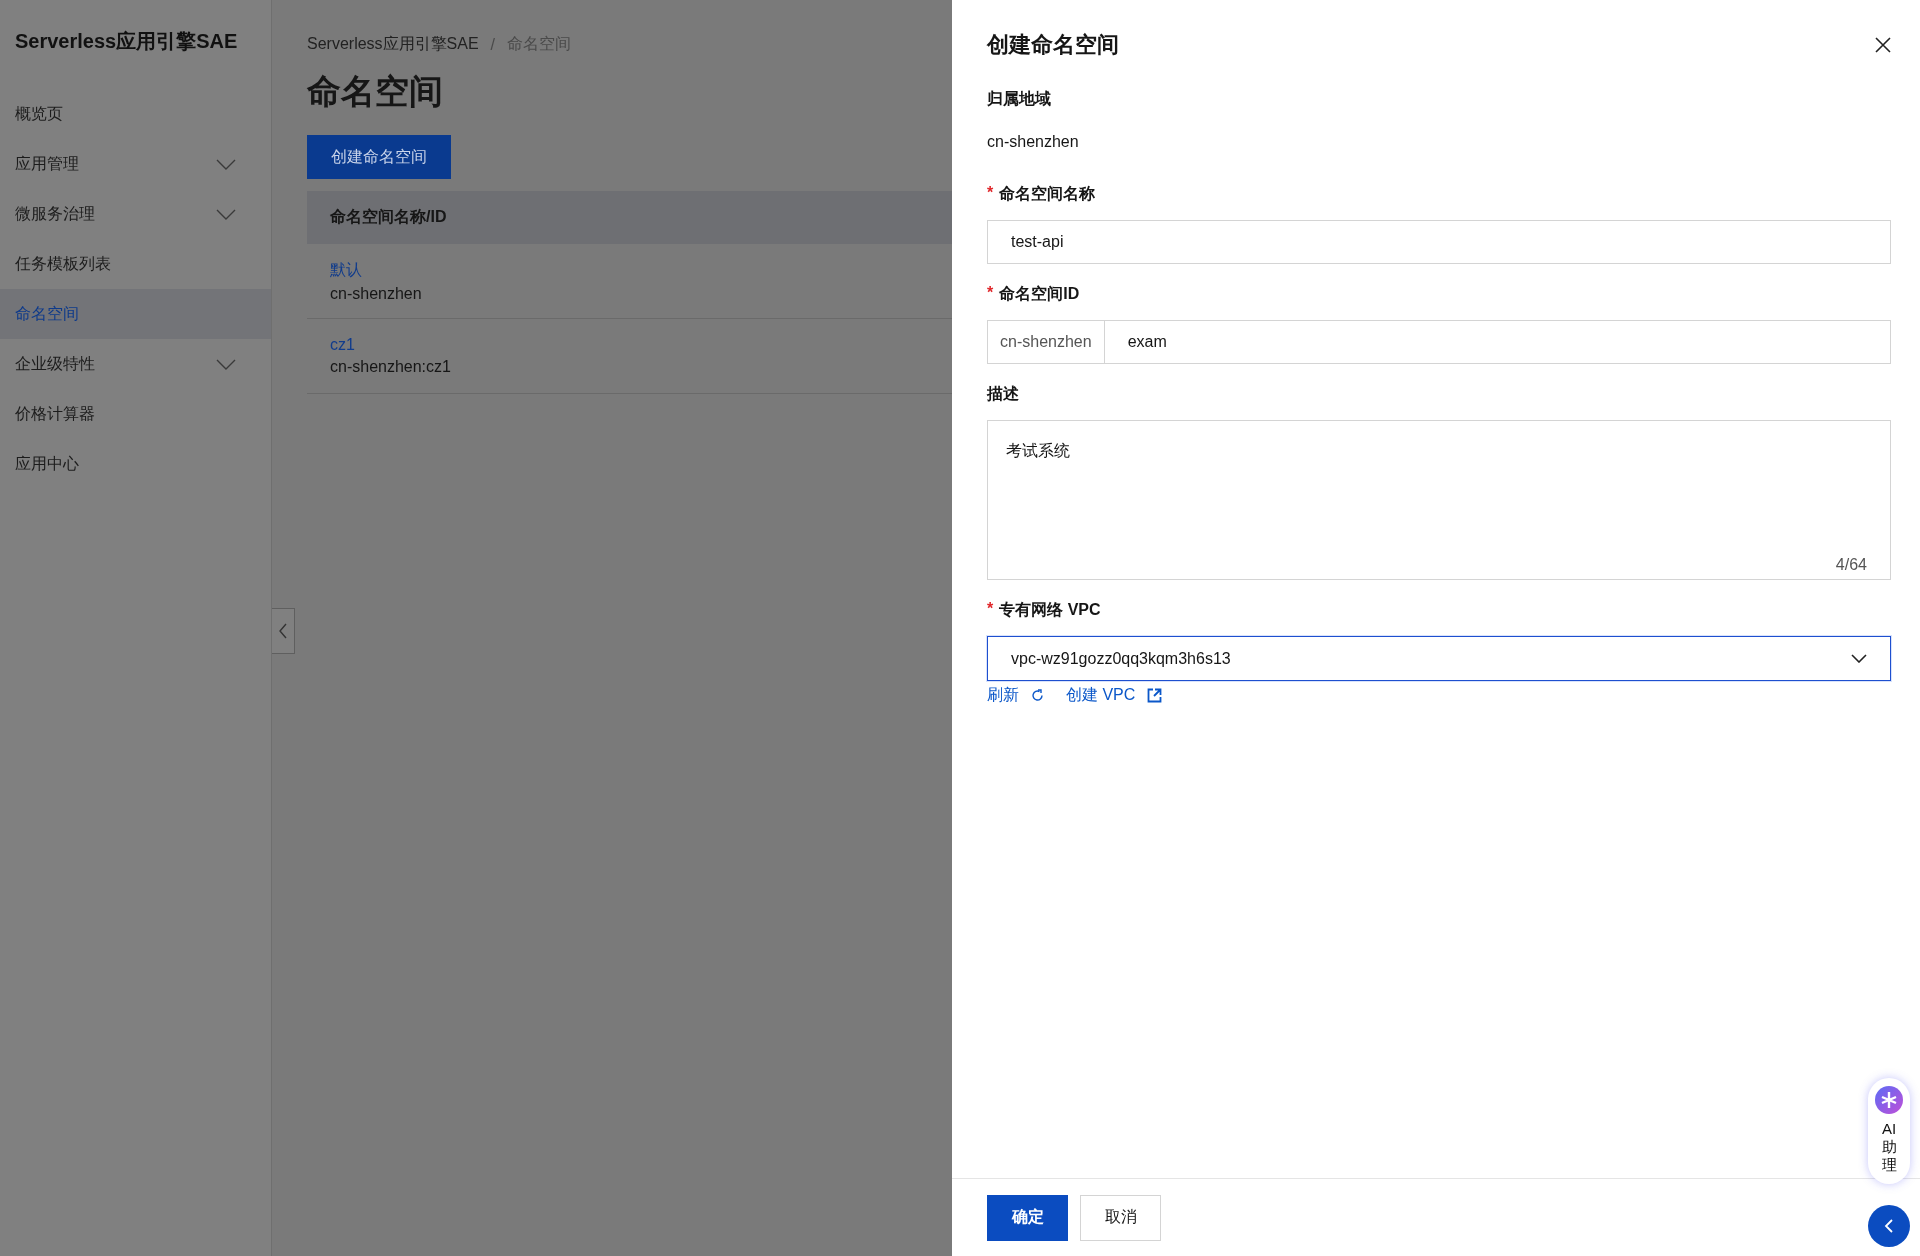 The height and width of the screenshot is (1256, 1920). Describe the element at coordinates (1039, 294) in the screenshot. I see `field-label: 命名空间ID` at that location.